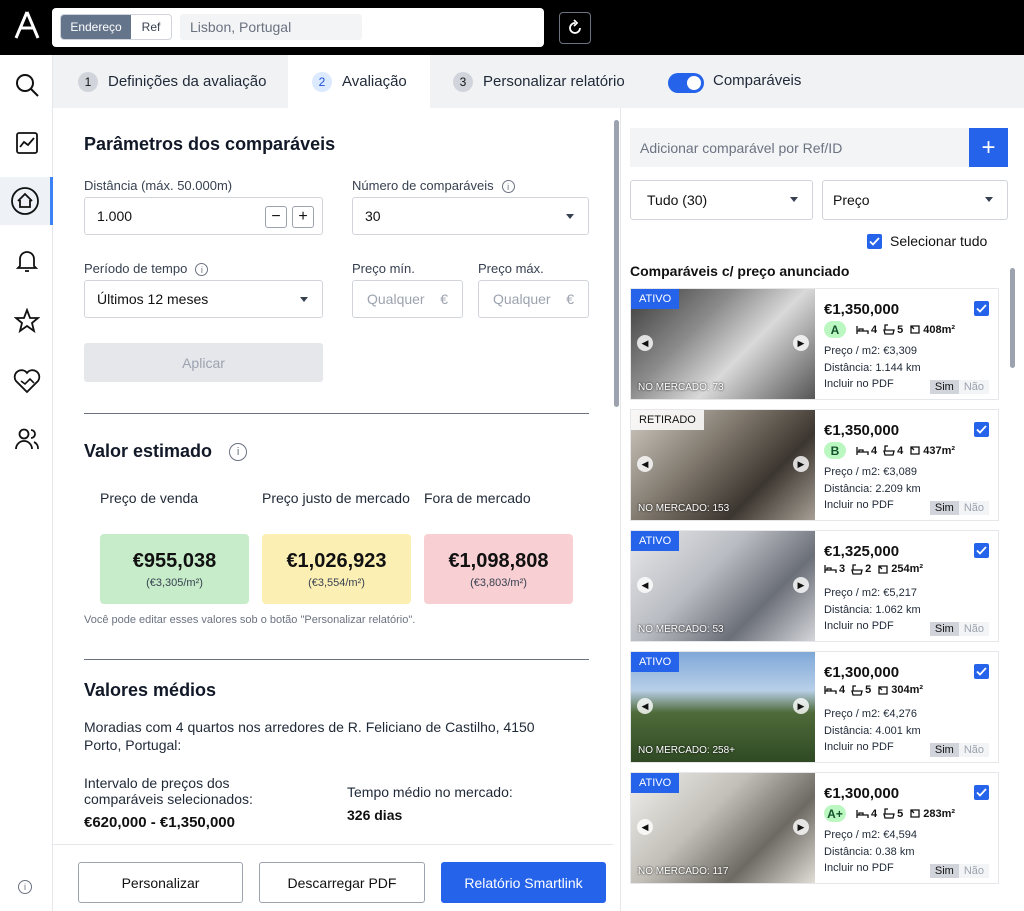 Image resolution: width=1024 pixels, height=911 pixels. I want to click on increase-distance-button: +, so click(303, 217).